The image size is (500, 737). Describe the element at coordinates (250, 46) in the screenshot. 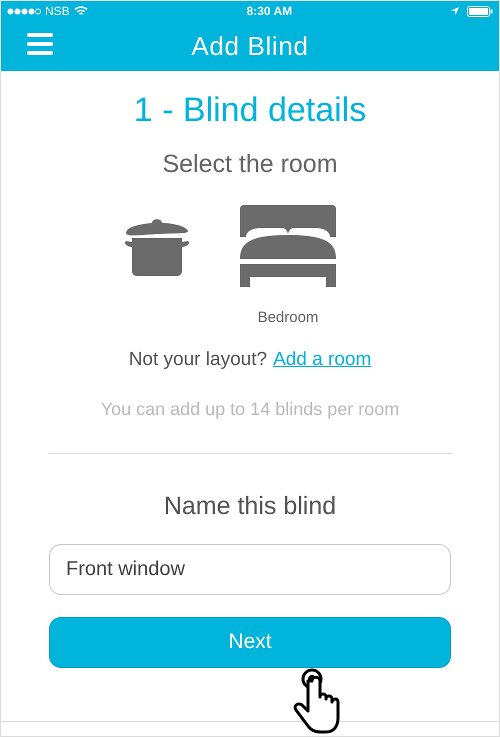

I see `screen-title: Add Blind` at that location.